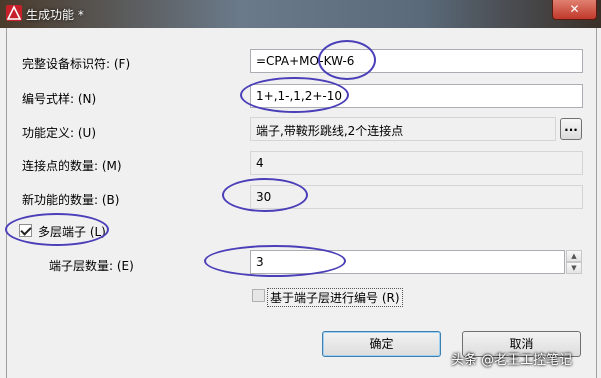 This screenshot has width=601, height=378. Describe the element at coordinates (55, 15) in the screenshot. I see `window-title: 生成功能 *` at that location.